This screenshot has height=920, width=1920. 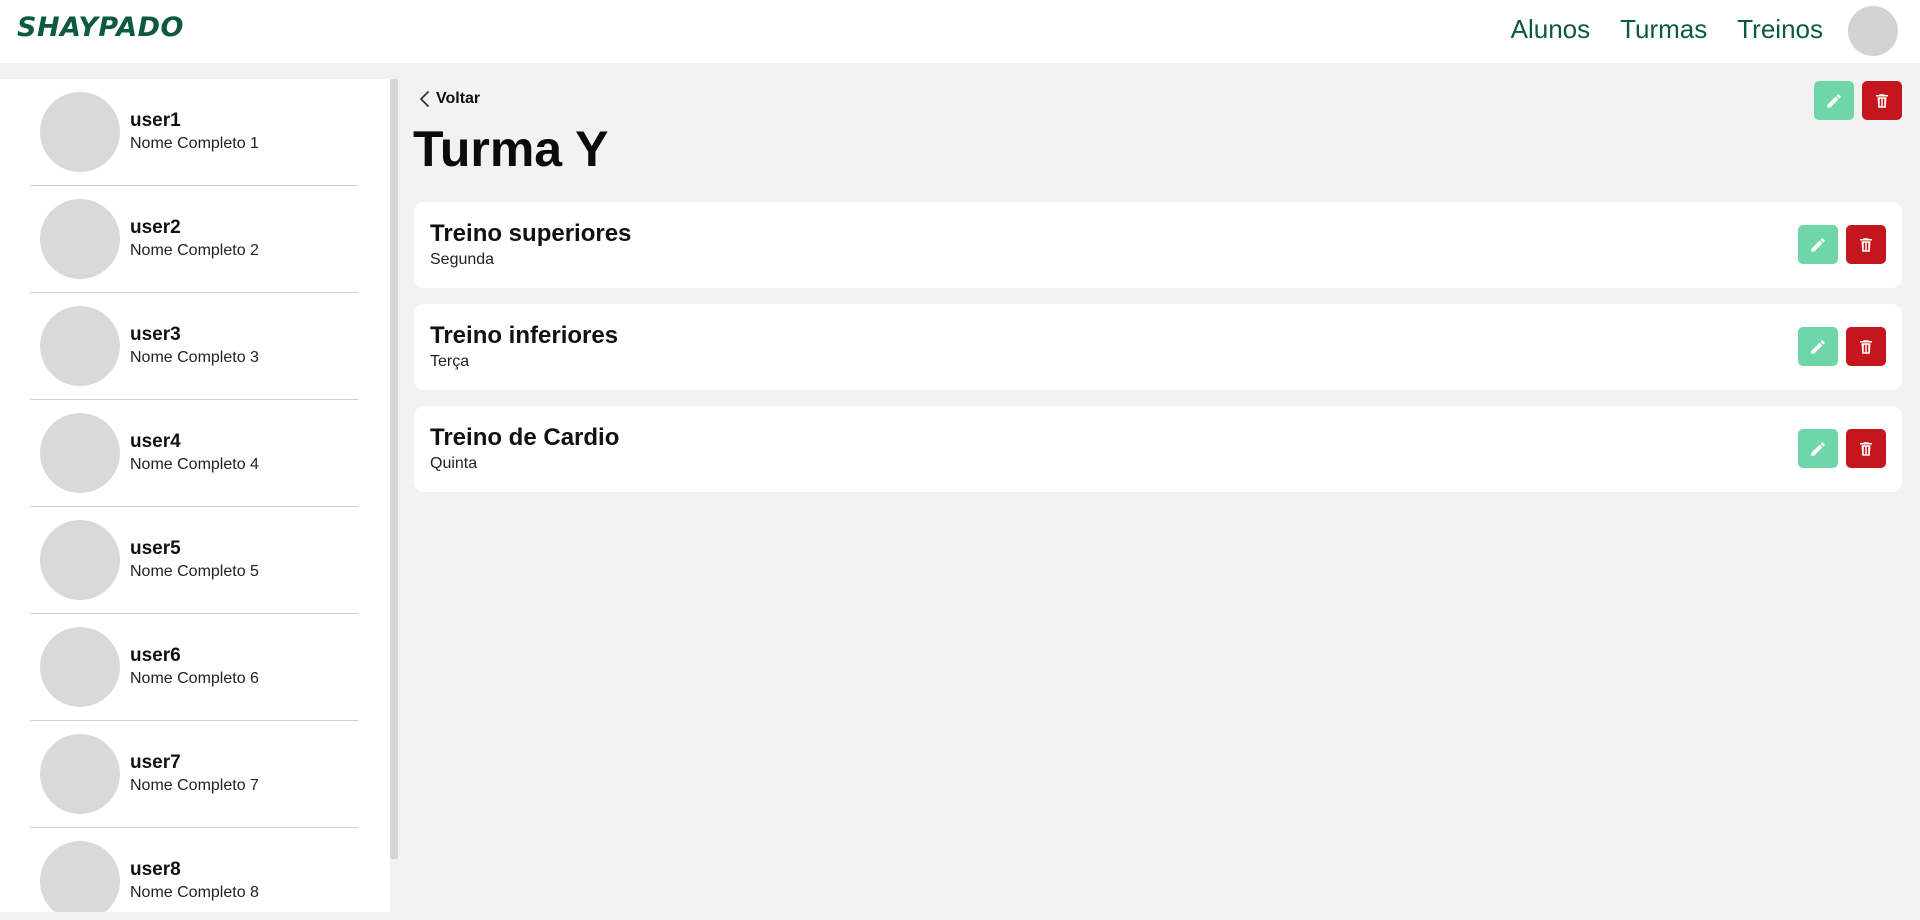 I want to click on user-list-item: user7 Nome Completo 7, so click(x=194, y=774).